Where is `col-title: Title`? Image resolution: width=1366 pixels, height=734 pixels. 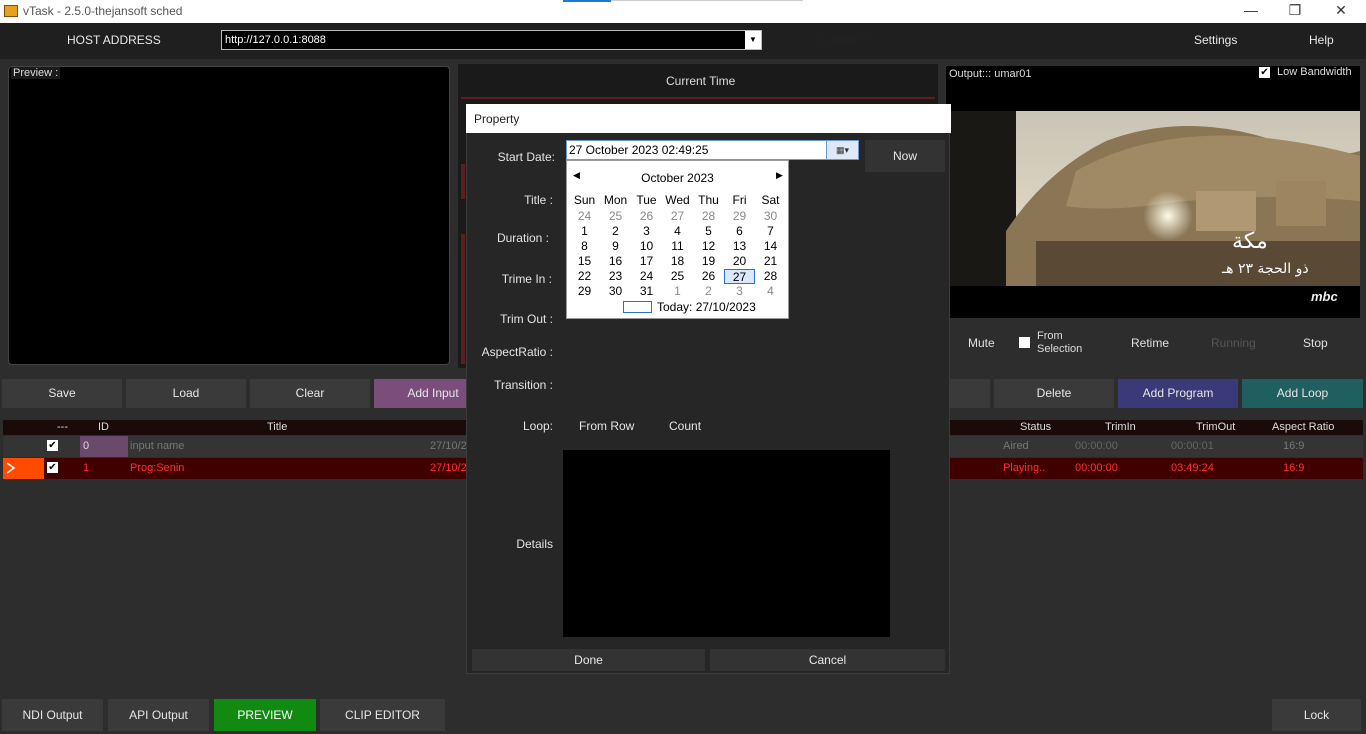
col-title: Title is located at coordinates (277, 427).